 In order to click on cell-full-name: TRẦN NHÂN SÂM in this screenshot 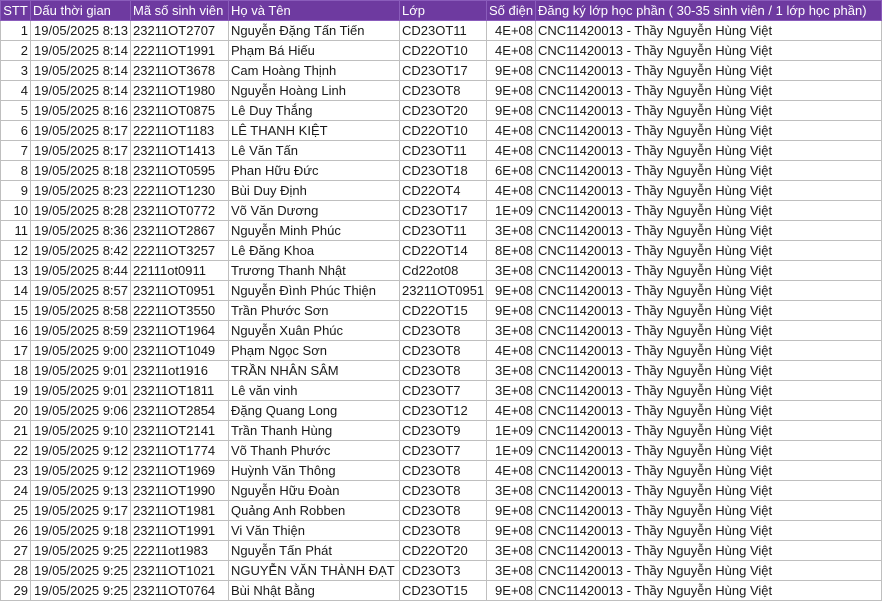, I will do `click(314, 370)`.